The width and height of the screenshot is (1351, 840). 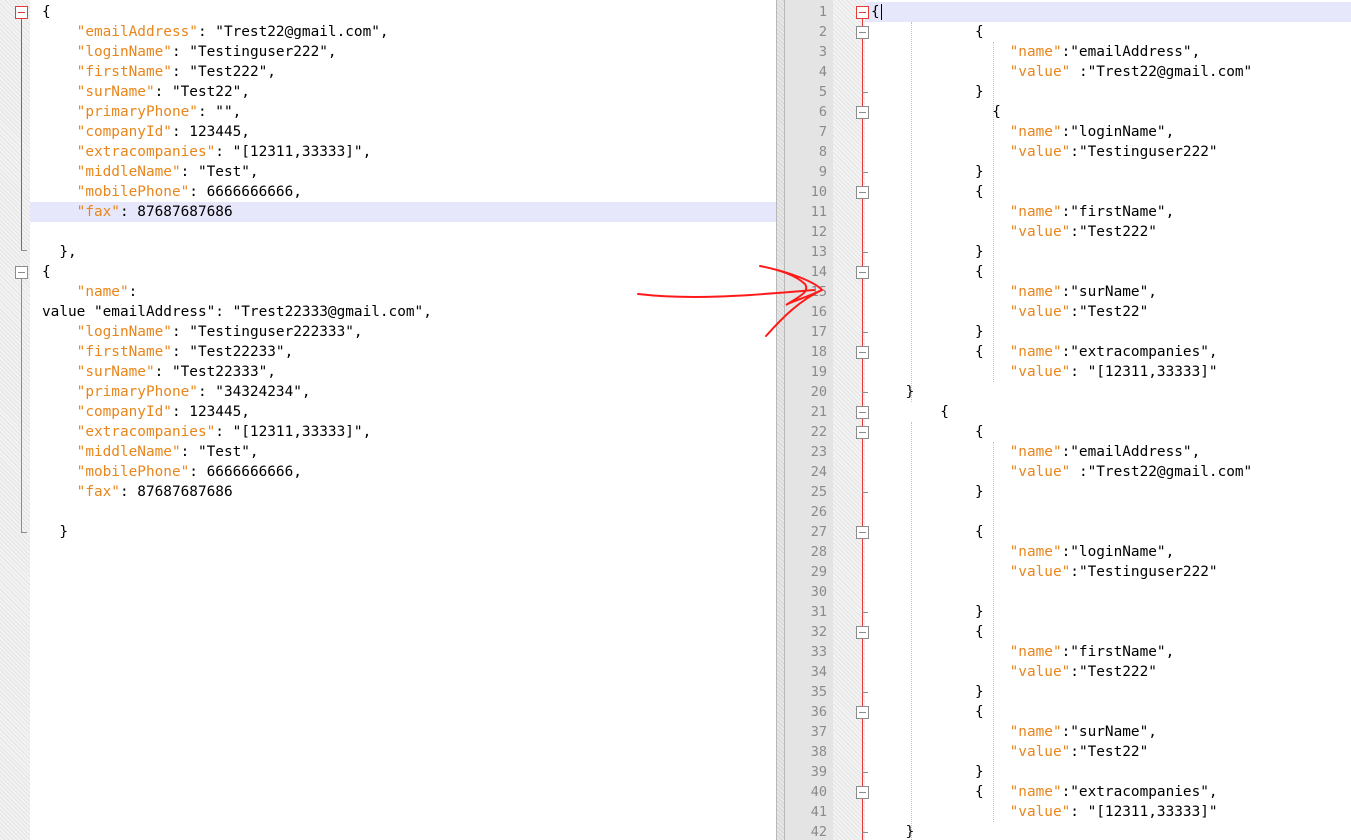 I want to click on line-number: 37, so click(x=818, y=732).